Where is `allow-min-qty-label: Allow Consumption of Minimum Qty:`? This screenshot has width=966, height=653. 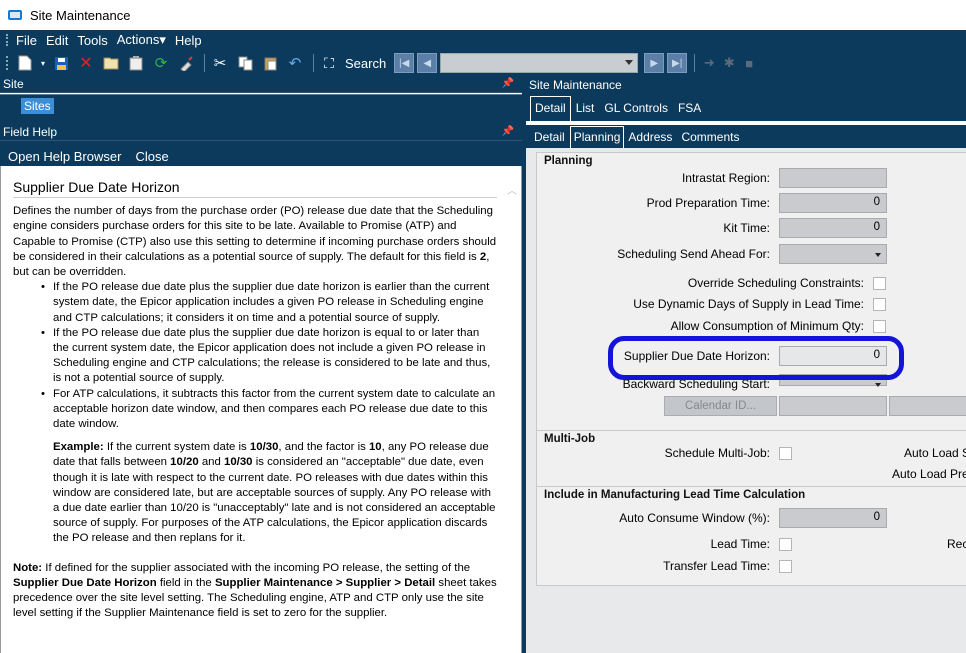
allow-min-qty-label: Allow Consumption of Minimum Qty: is located at coordinates (767, 326).